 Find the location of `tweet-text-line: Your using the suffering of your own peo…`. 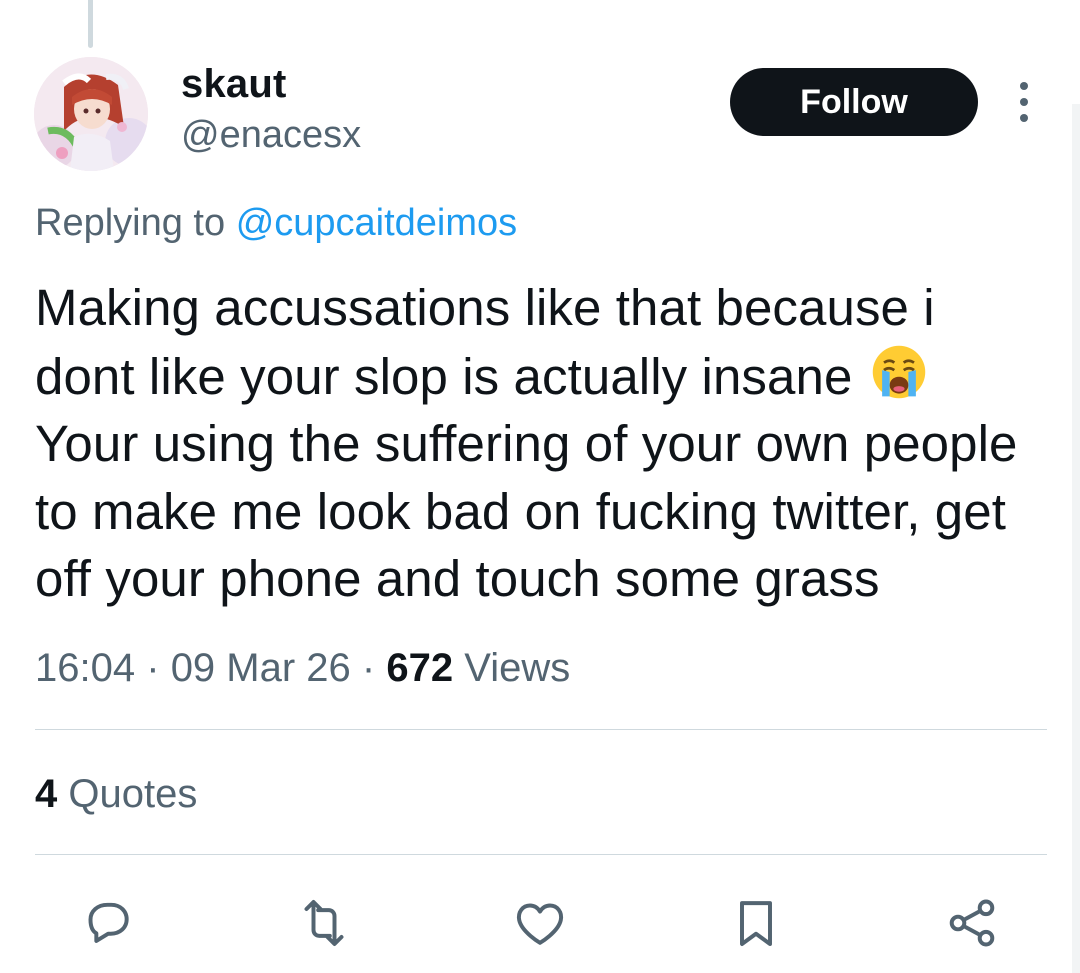

tweet-text-line: Your using the suffering of your own peo… is located at coordinates (526, 443).